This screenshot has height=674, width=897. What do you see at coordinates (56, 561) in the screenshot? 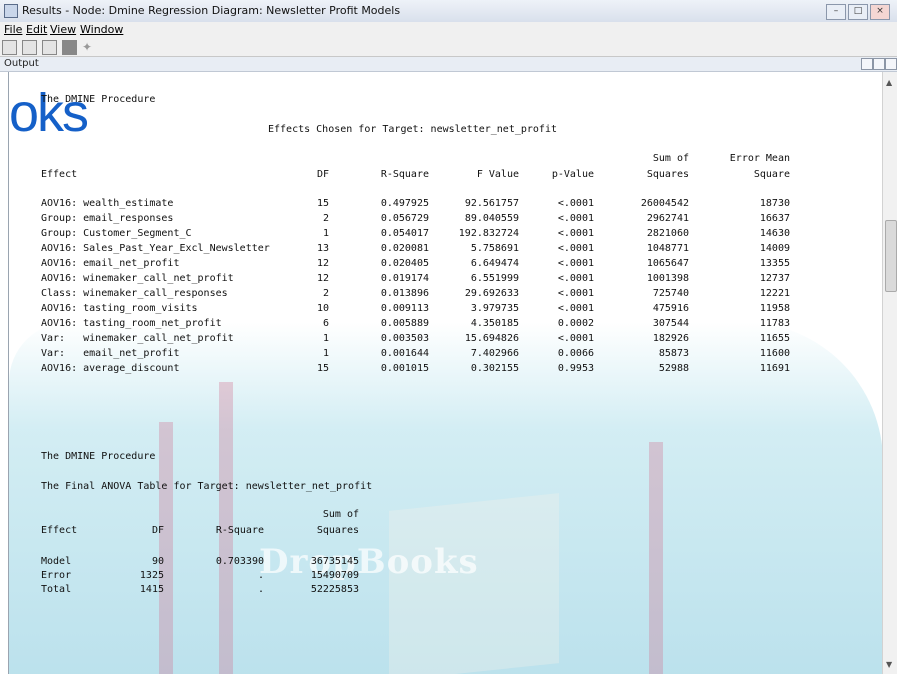
I see `anova-cell-effect: Model` at bounding box center [56, 561].